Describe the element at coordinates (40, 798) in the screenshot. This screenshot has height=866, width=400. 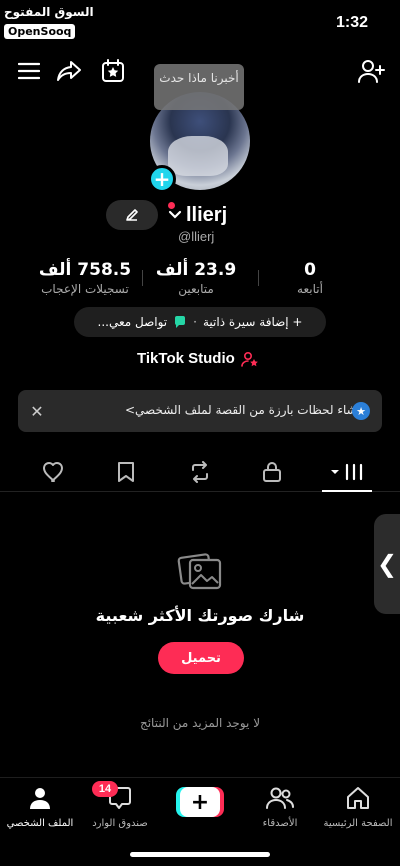
I see `profile-icon` at that location.